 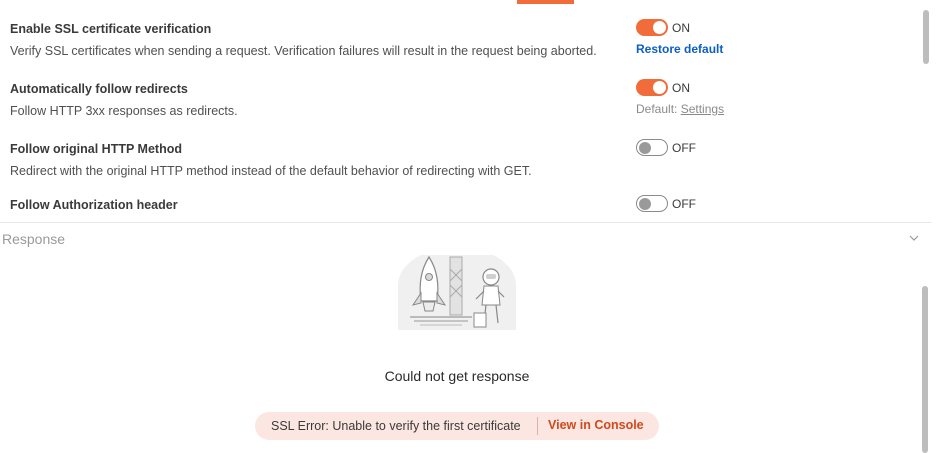 I want to click on setting-title: Follow Authorization header, so click(x=94, y=205).